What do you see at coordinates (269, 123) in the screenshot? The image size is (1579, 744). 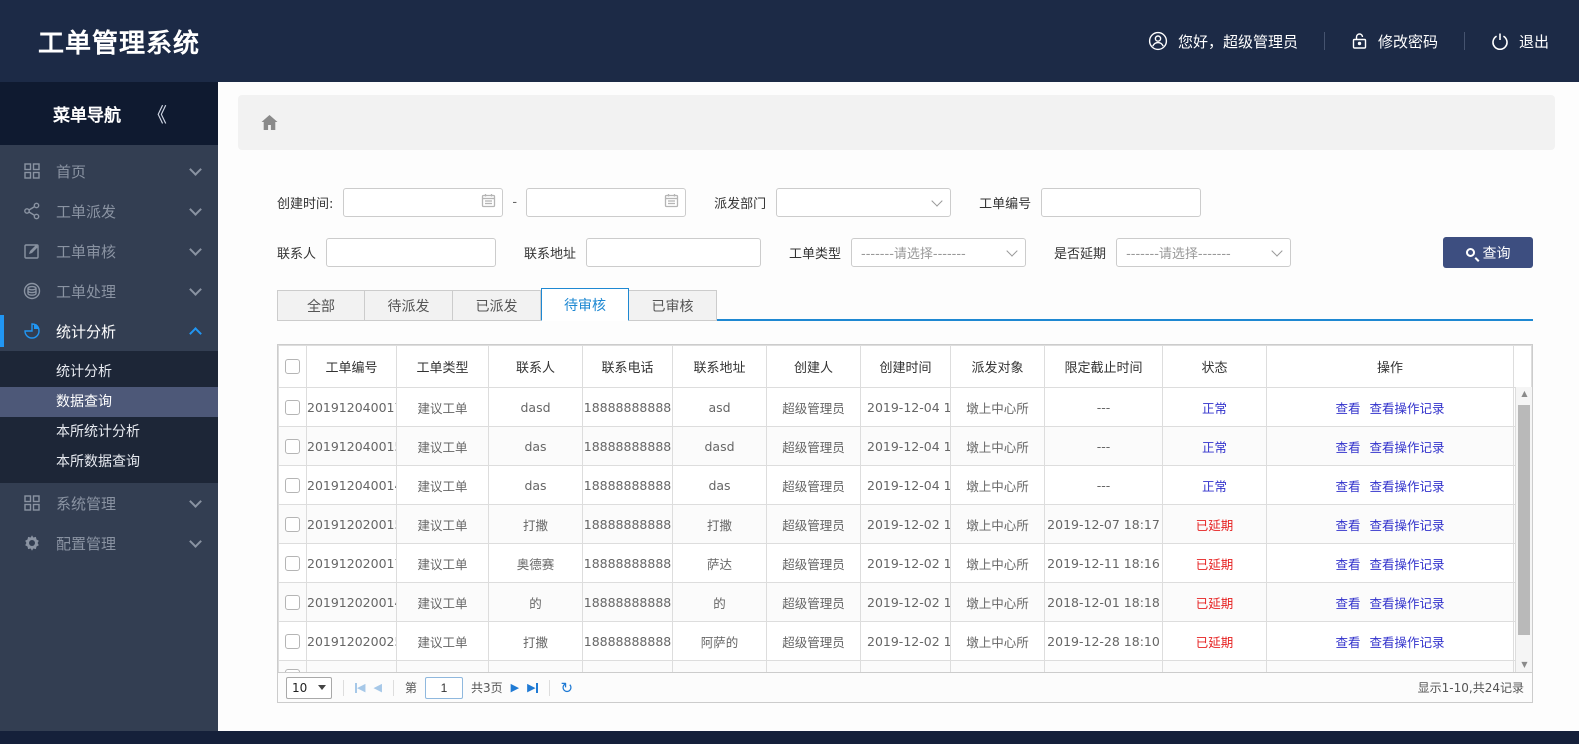 I see `home-icon` at bounding box center [269, 123].